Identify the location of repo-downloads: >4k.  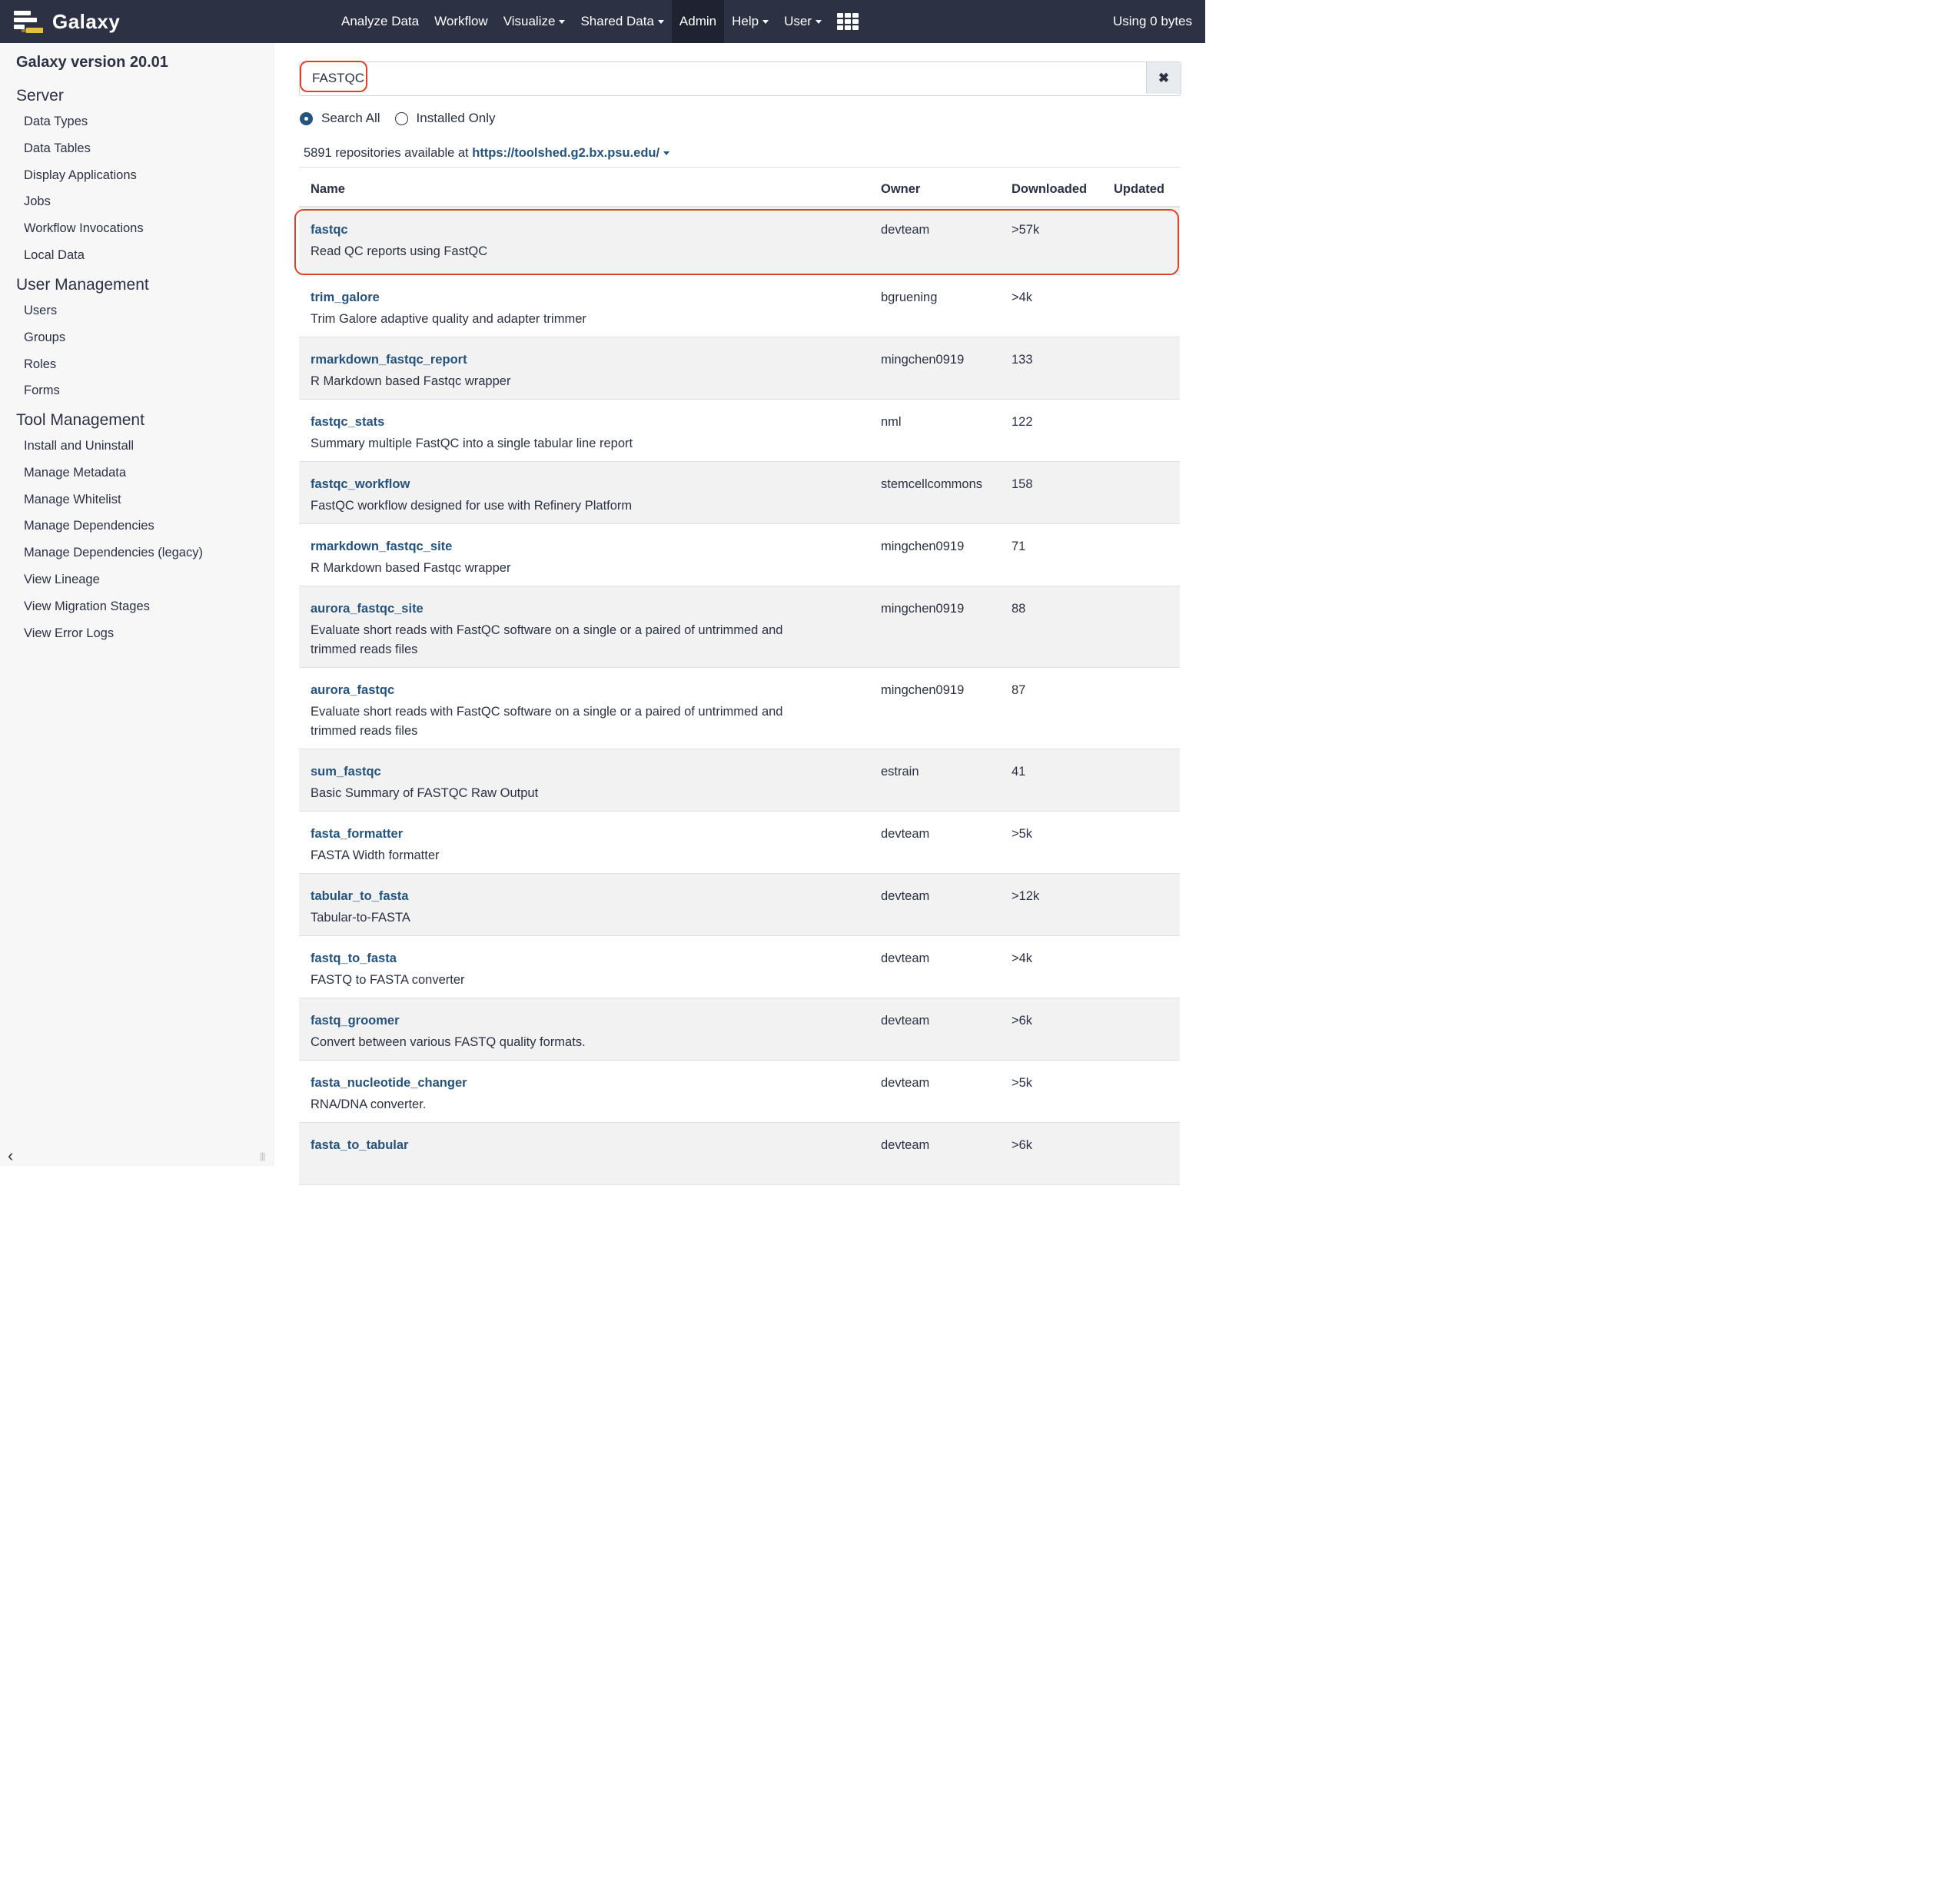
(1023, 958).